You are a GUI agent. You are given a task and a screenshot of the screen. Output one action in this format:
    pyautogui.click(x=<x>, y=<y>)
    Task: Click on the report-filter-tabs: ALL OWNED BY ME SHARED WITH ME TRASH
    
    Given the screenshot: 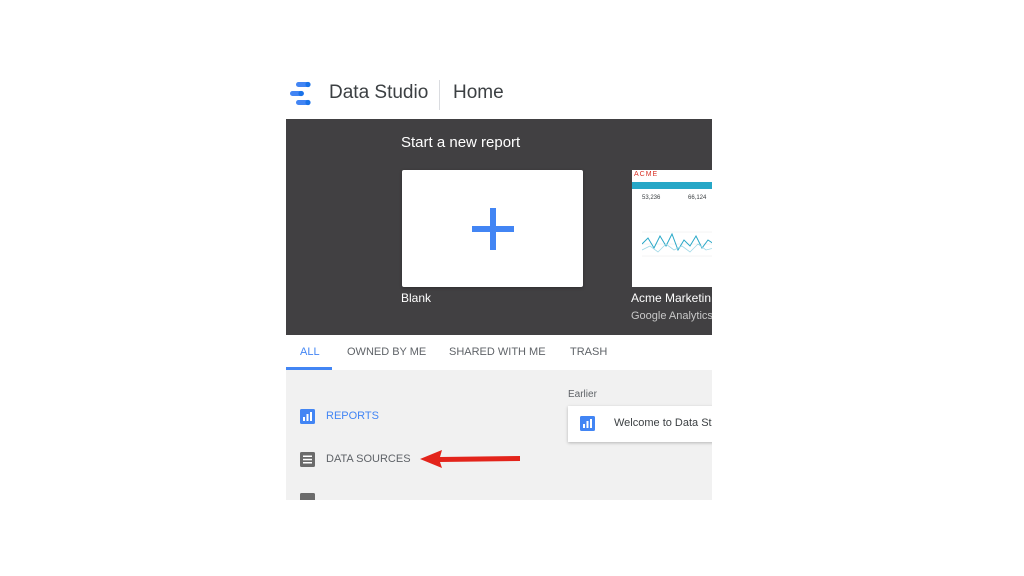 What is the action you would take?
    pyautogui.click(x=499, y=353)
    